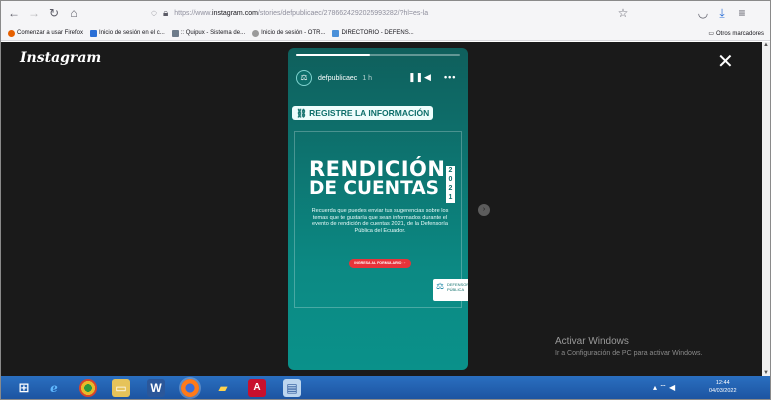  What do you see at coordinates (156, 388) in the screenshot?
I see `word-icon: W` at bounding box center [156, 388].